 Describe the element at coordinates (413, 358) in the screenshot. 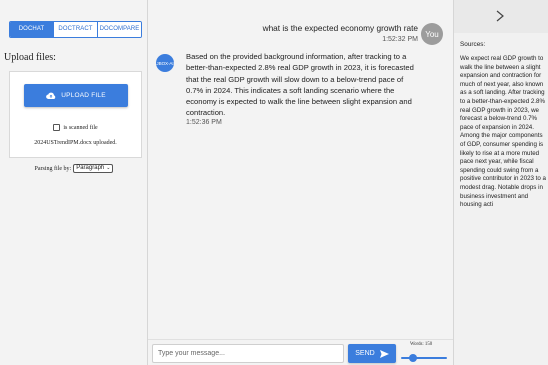

I see `slider-thumb` at that location.